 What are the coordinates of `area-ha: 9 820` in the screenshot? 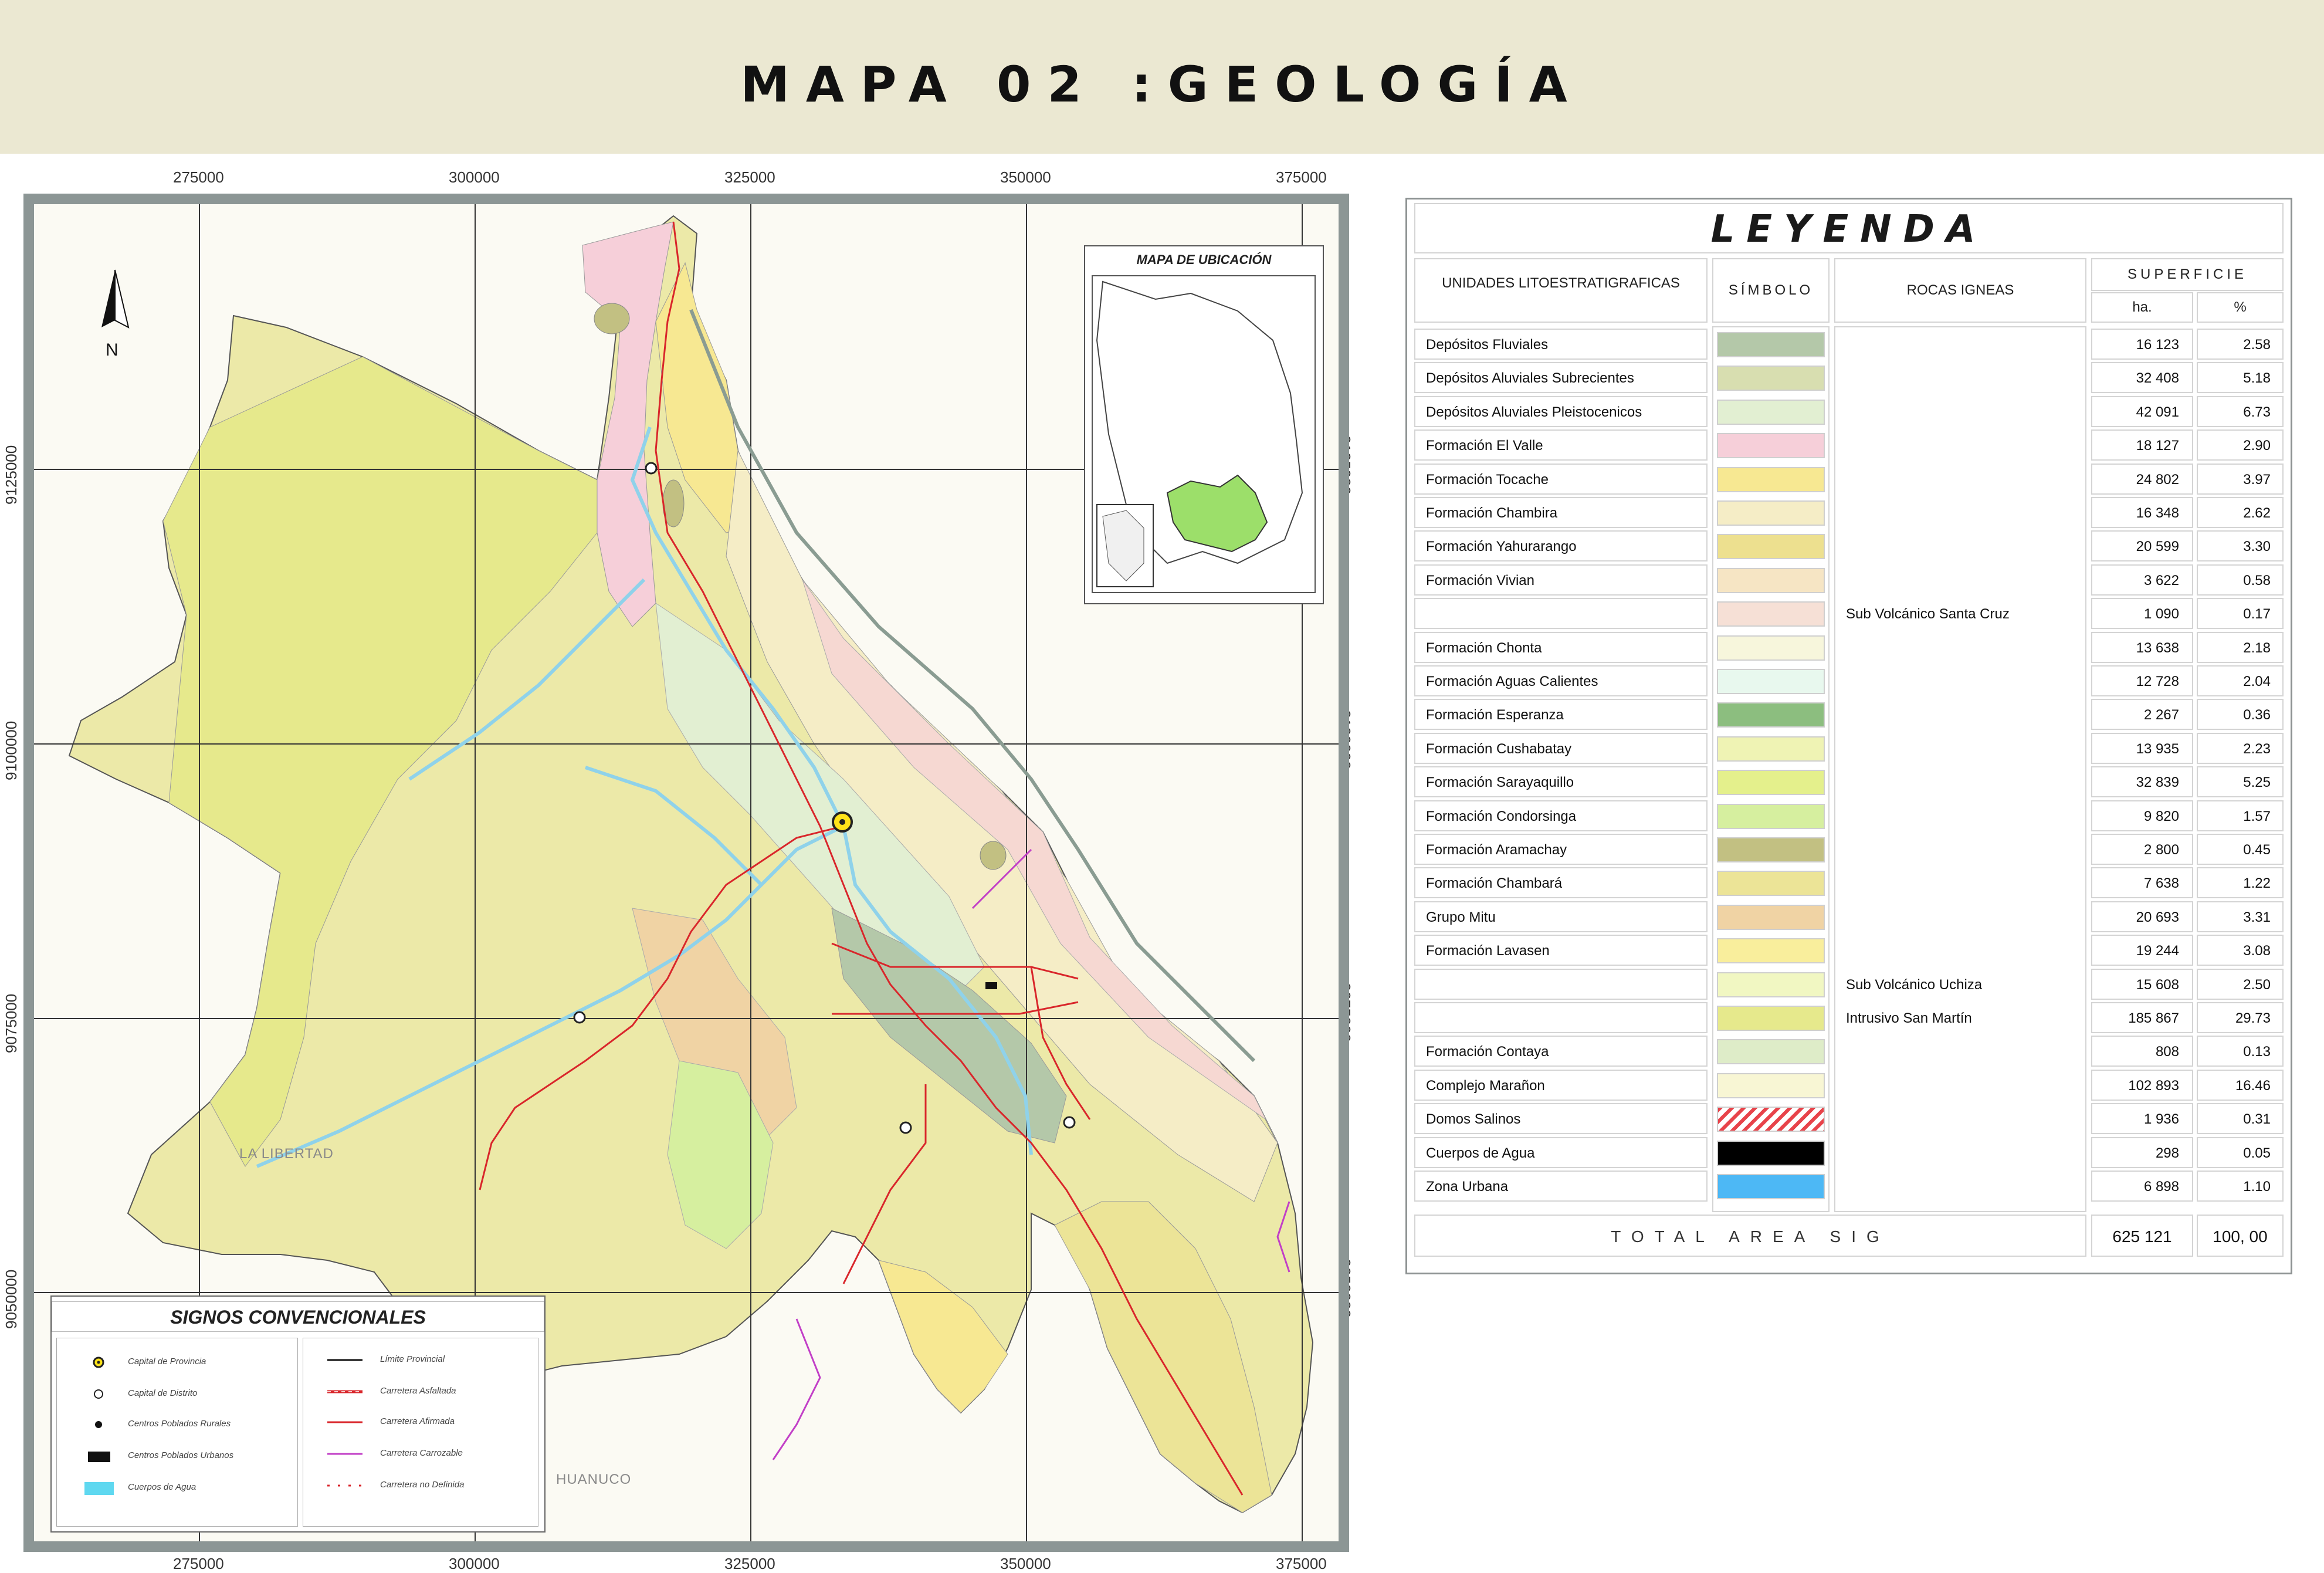 It's located at (2161, 816).